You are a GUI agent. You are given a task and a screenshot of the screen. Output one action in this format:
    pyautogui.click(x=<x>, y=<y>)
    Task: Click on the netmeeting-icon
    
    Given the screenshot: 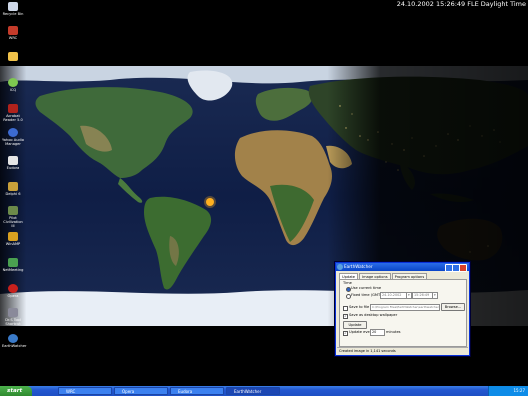 What is the action you would take?
    pyautogui.click(x=13, y=262)
    